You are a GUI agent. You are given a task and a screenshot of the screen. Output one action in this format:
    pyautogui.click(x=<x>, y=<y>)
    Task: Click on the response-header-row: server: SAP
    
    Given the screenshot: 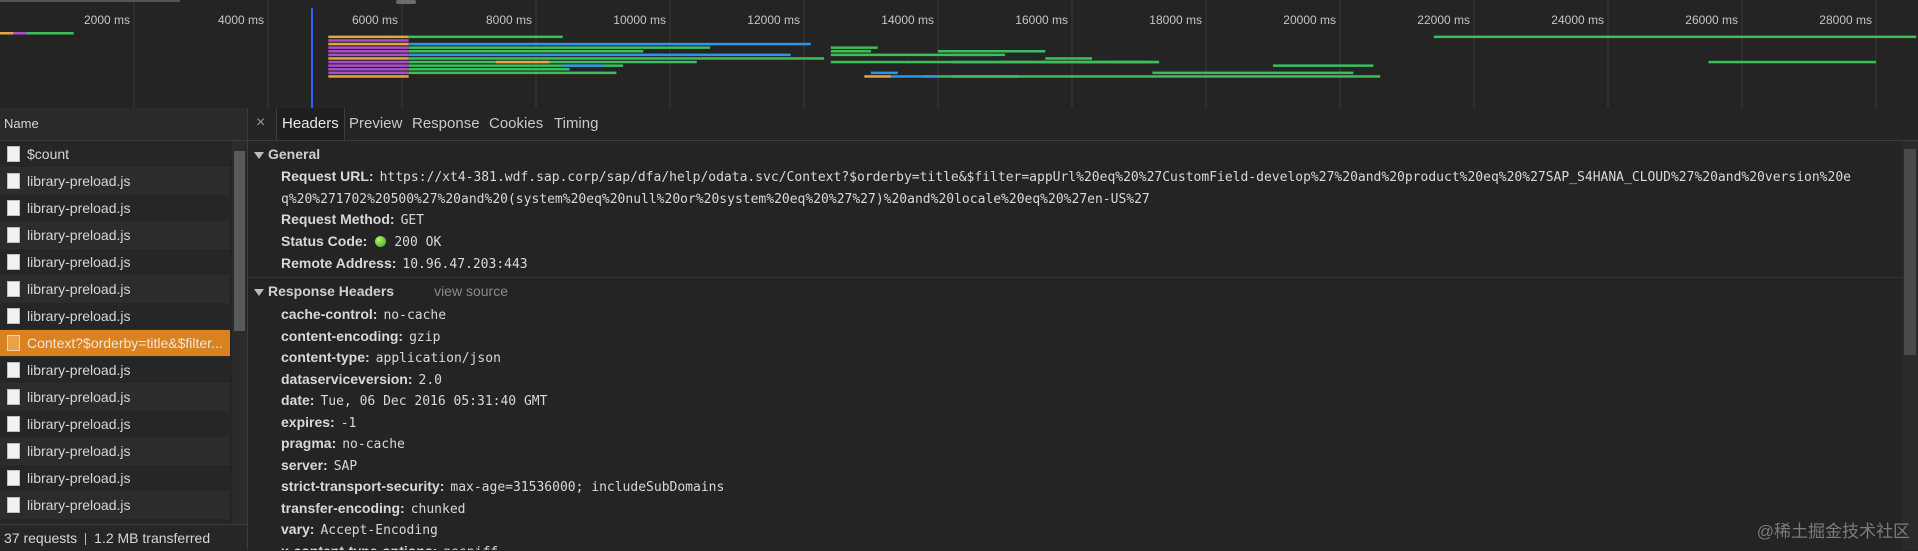 What is the action you would take?
    pyautogui.click(x=319, y=465)
    